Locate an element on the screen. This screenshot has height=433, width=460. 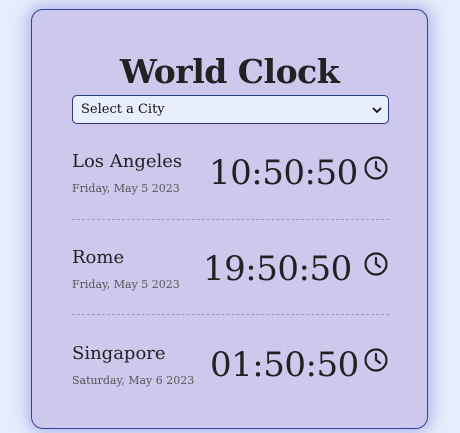
page-title: World Clock is located at coordinates (229, 71).